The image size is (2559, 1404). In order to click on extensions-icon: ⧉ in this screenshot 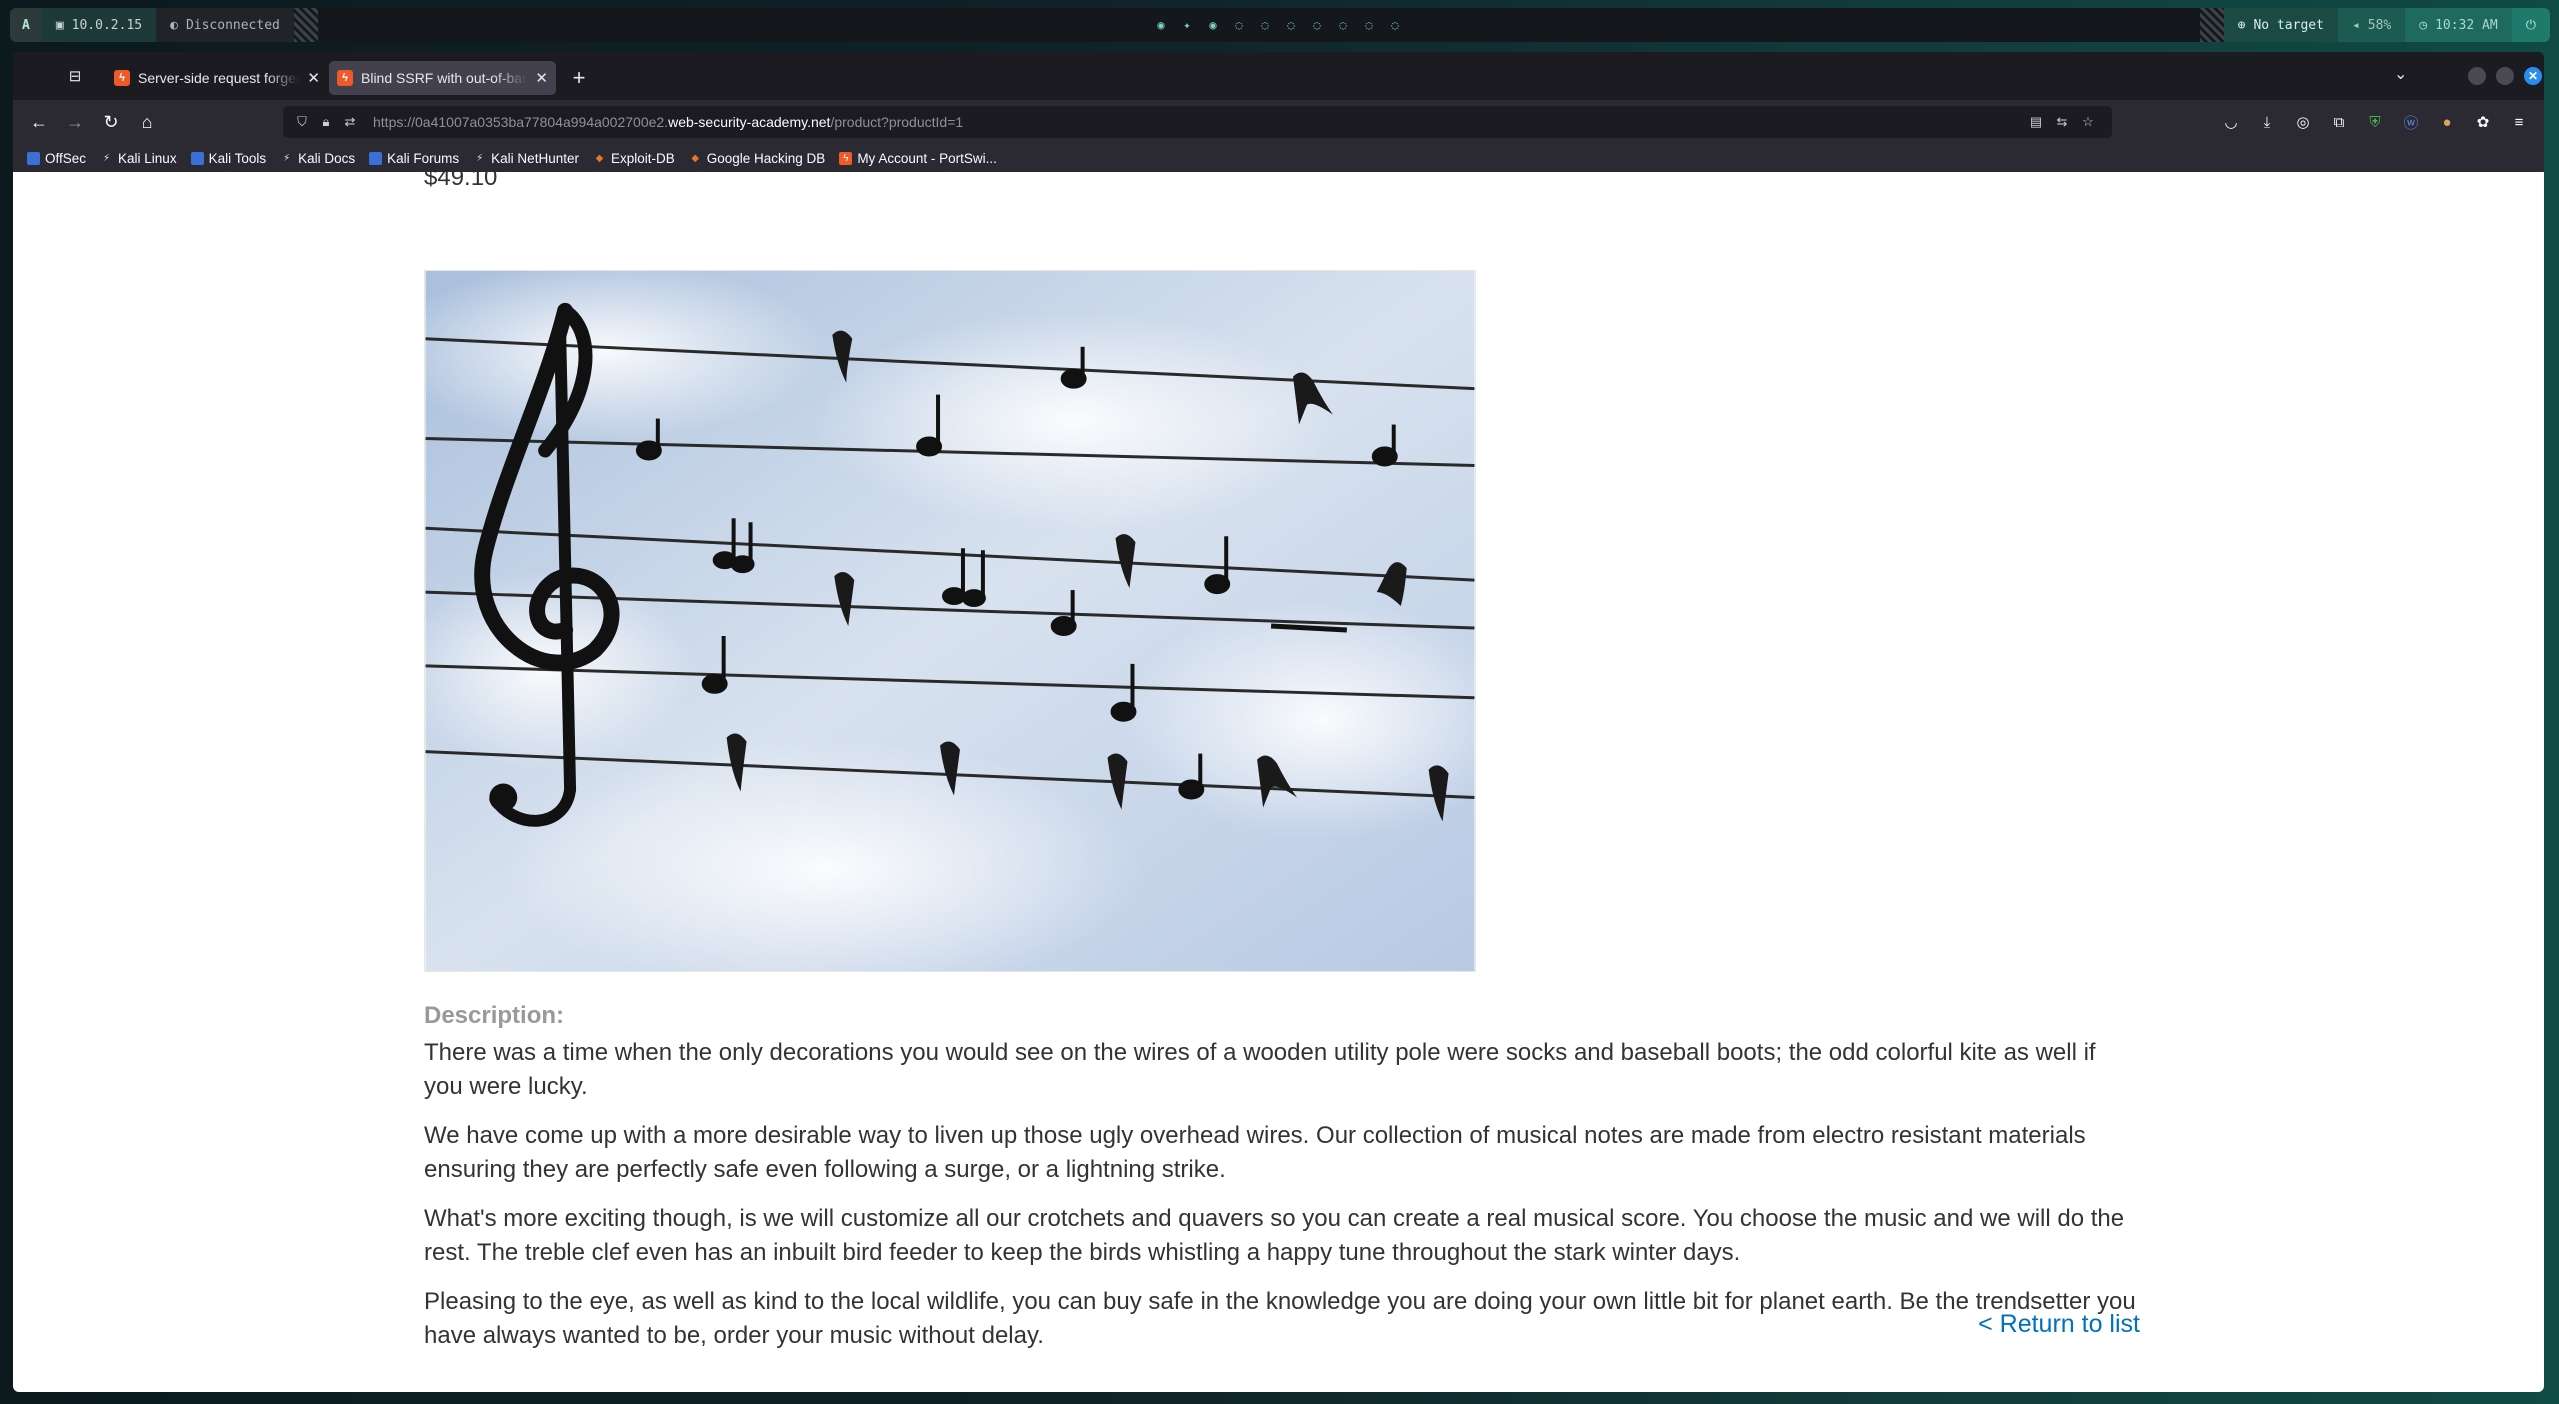, I will do `click(2339, 122)`.